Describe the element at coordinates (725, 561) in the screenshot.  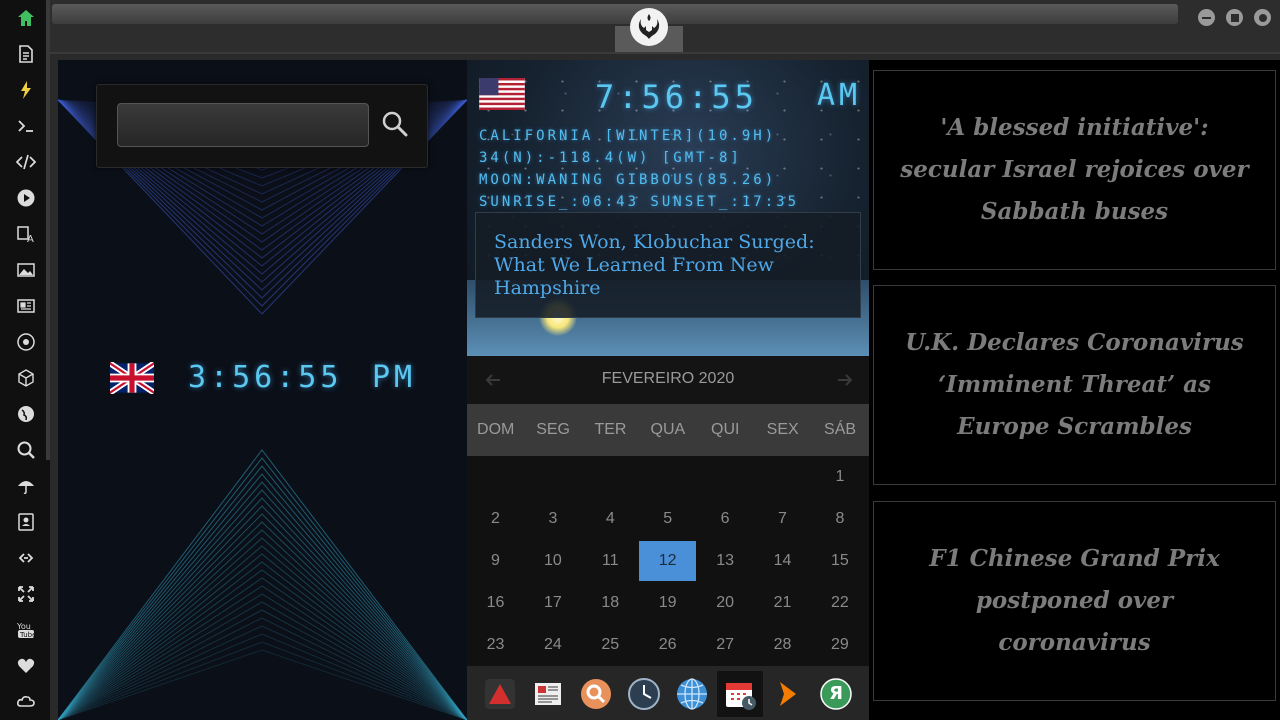
I see `calendar-day: 13` at that location.